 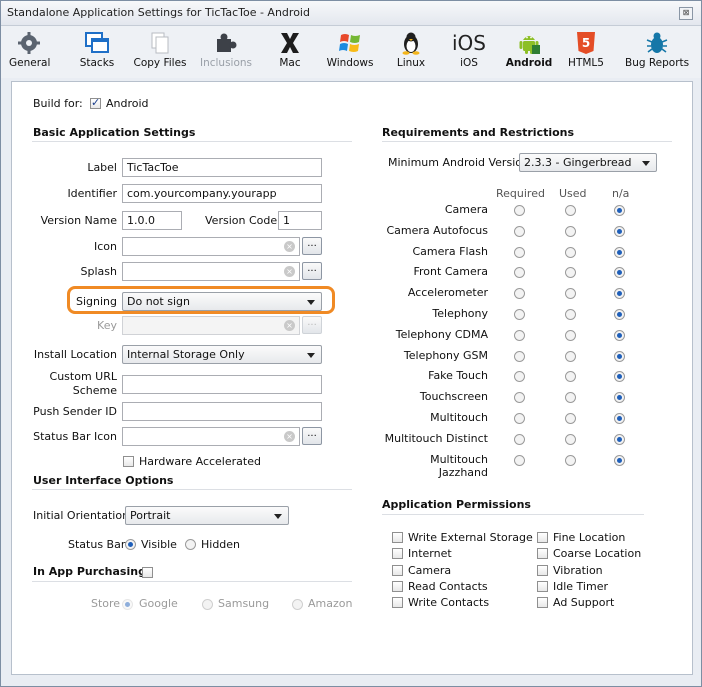 What do you see at coordinates (128, 461) in the screenshot?
I see `hardware-accelerated-checkbox` at bounding box center [128, 461].